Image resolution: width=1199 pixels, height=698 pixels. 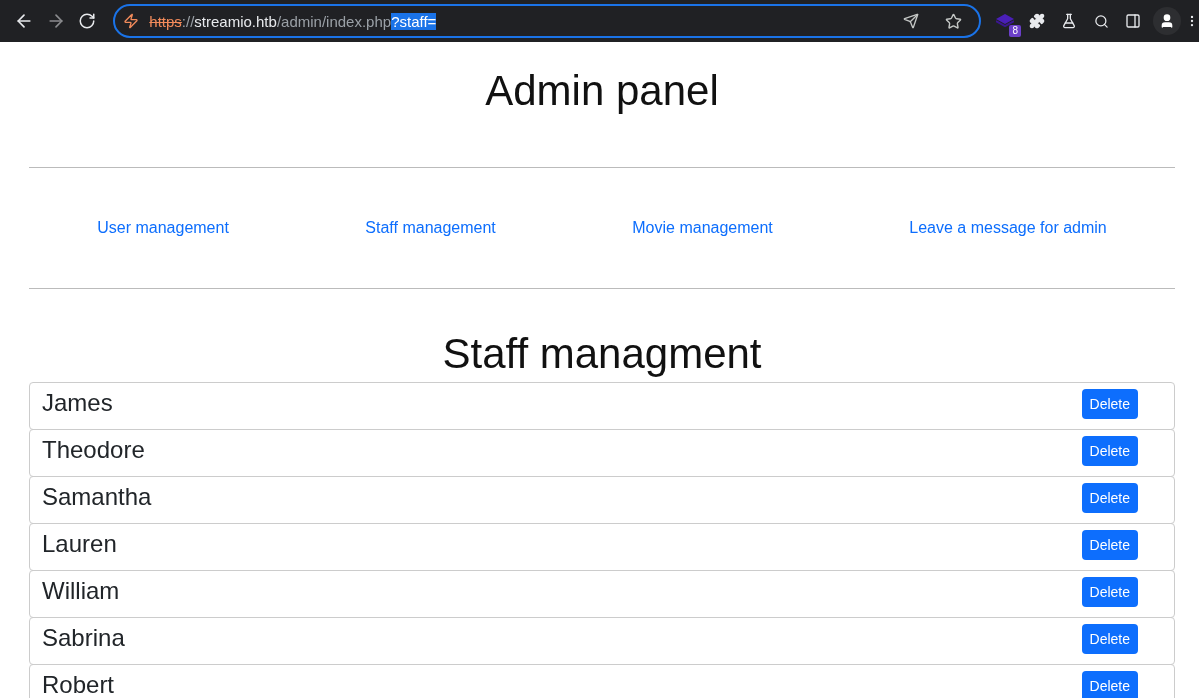 What do you see at coordinates (78, 684) in the screenshot?
I see `staff-name: Robert` at bounding box center [78, 684].